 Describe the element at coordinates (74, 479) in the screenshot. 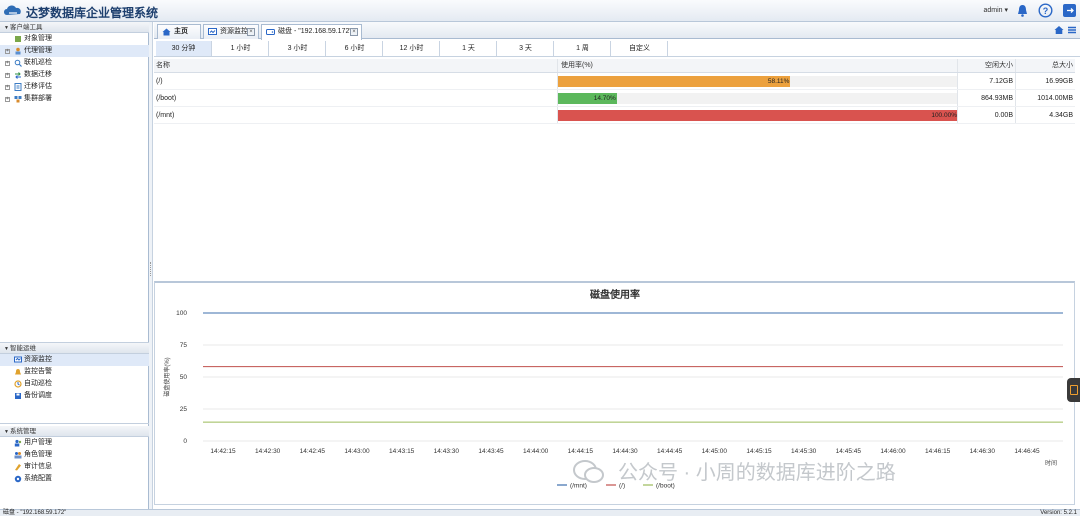

I see `sidebar-item-config: 系统配置` at that location.